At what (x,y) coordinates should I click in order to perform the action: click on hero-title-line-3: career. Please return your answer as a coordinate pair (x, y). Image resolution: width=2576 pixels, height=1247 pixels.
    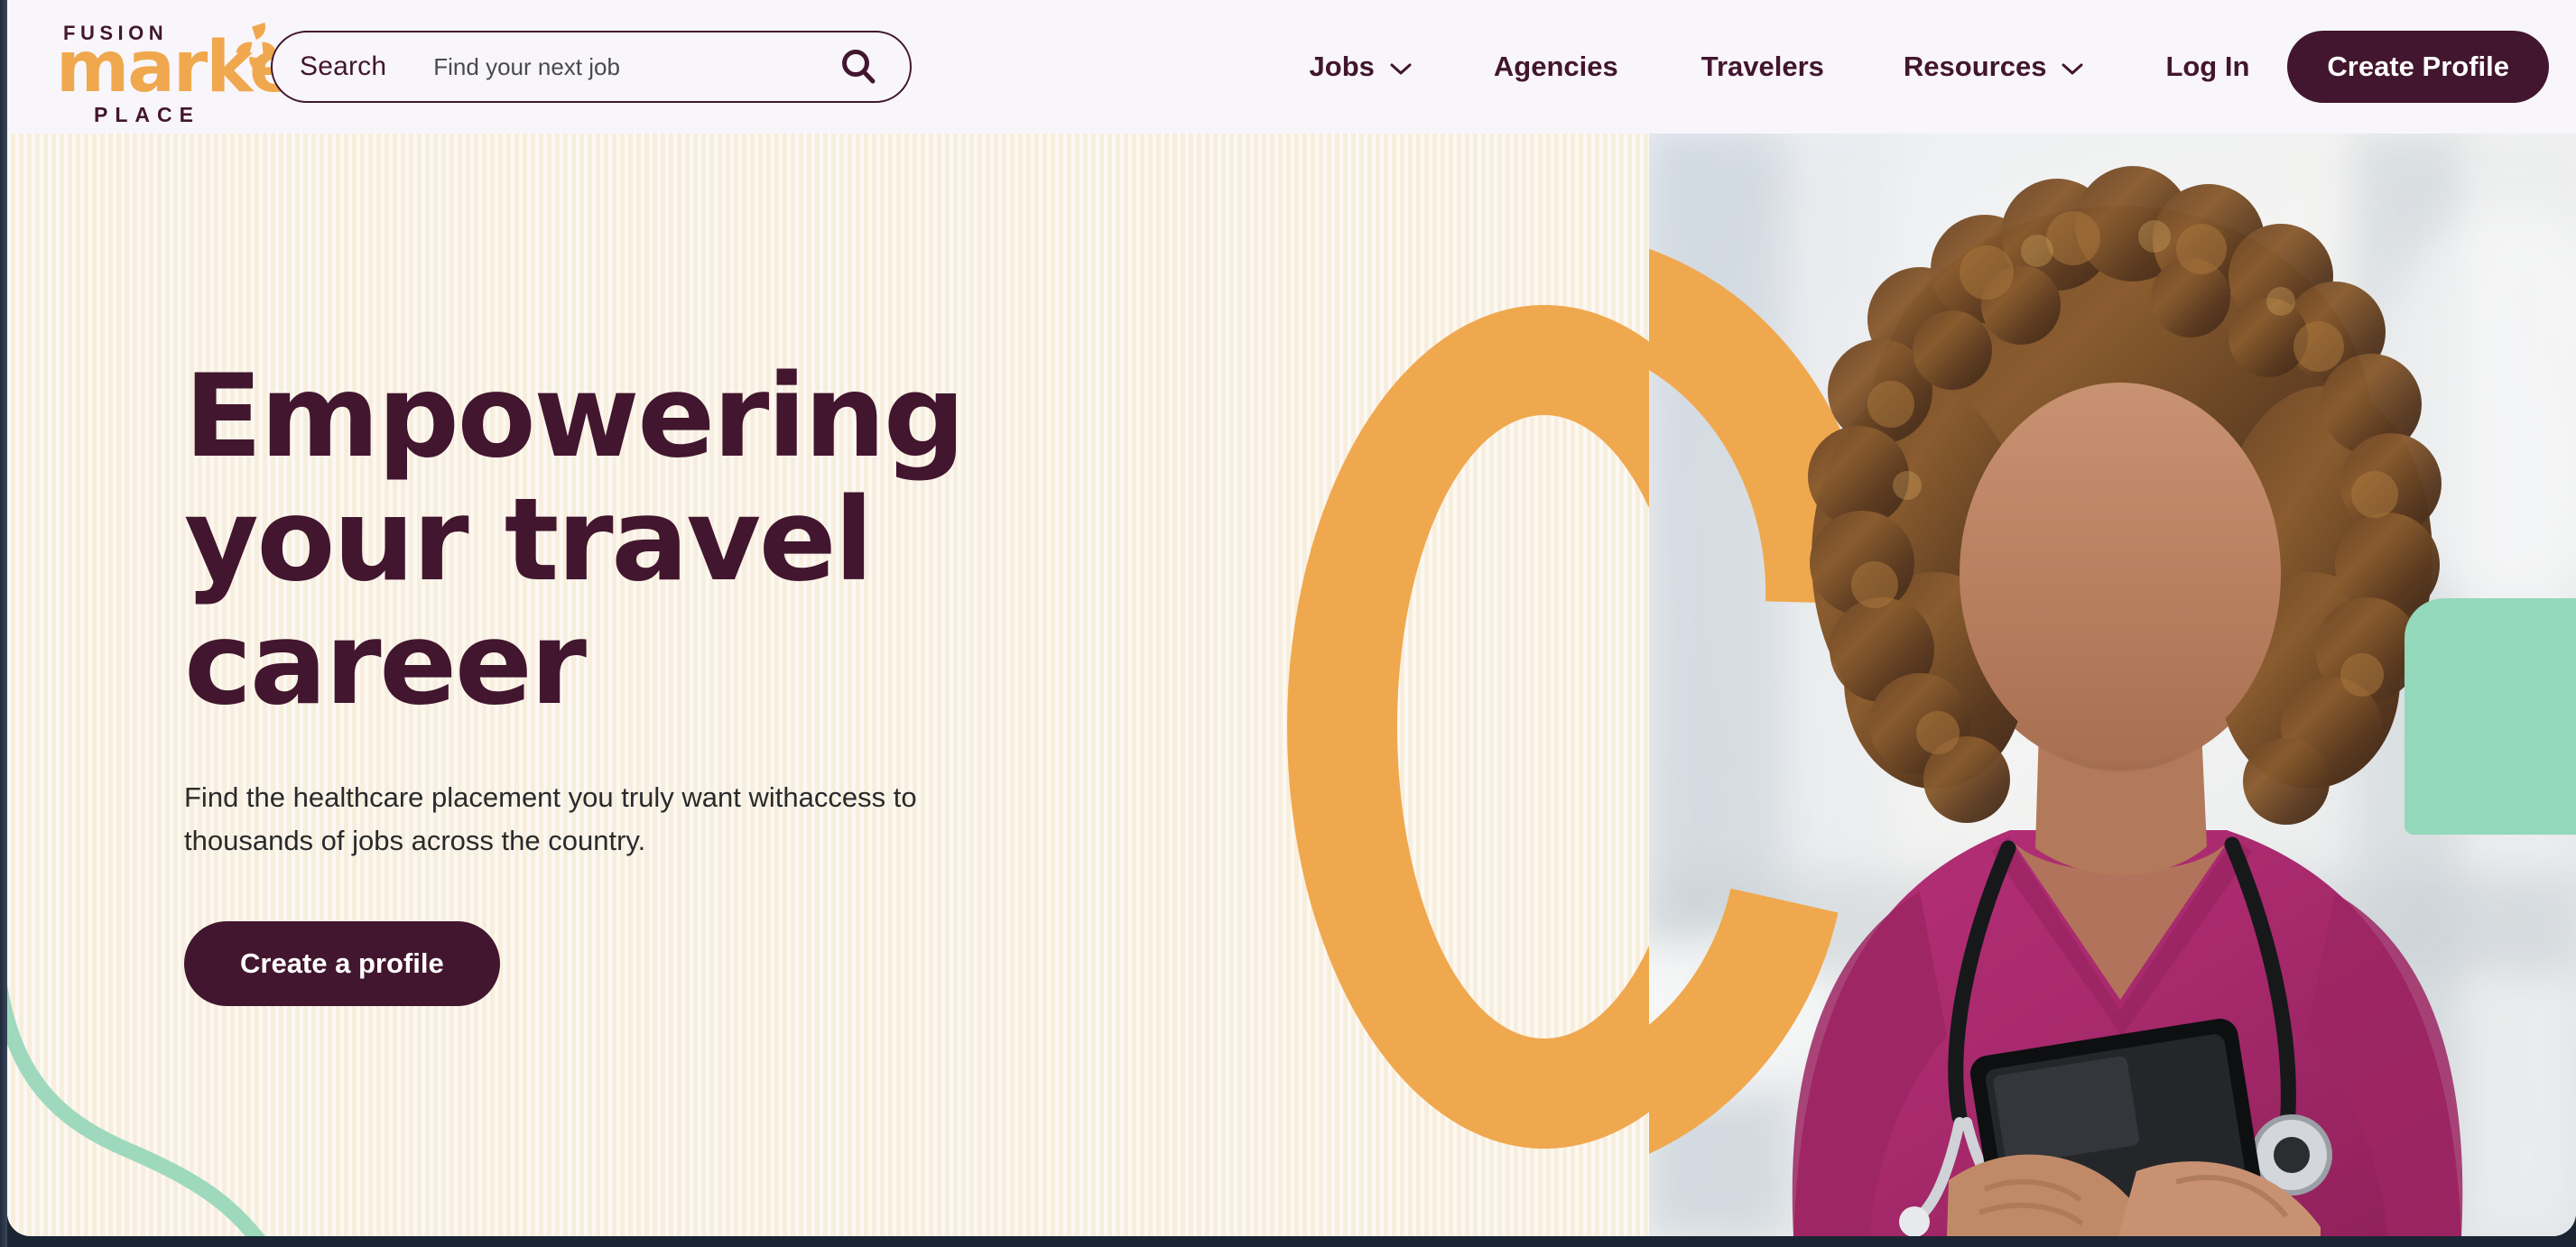
    Looking at the image, I should click on (385, 663).